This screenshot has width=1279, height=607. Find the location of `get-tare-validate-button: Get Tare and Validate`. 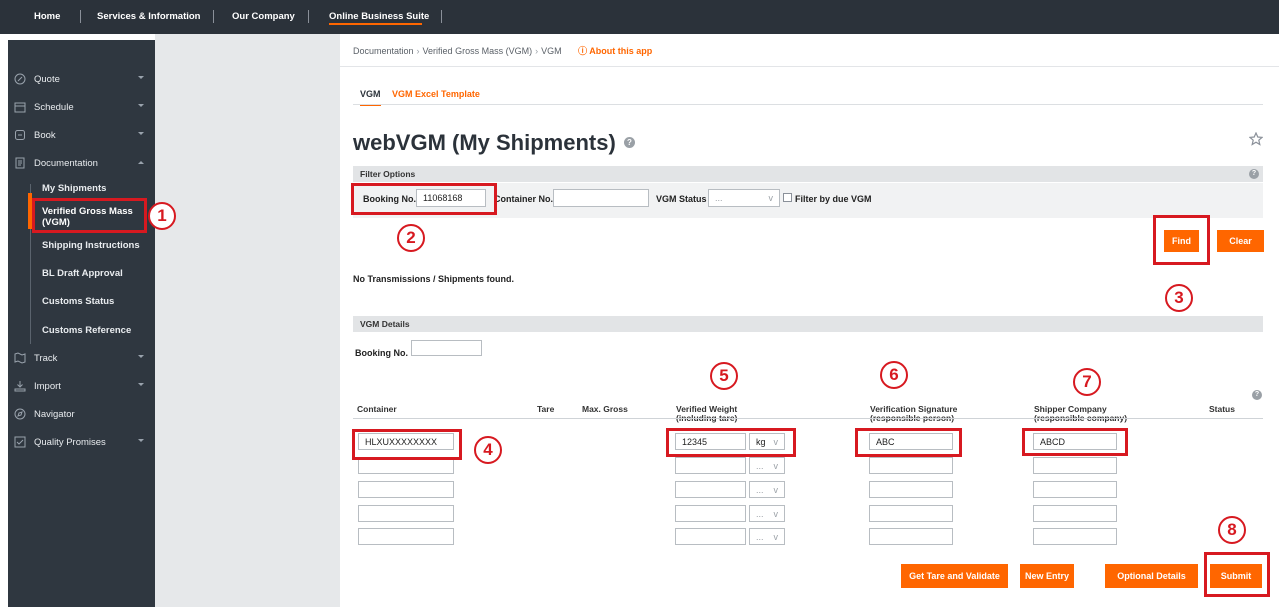

get-tare-validate-button: Get Tare and Validate is located at coordinates (954, 576).